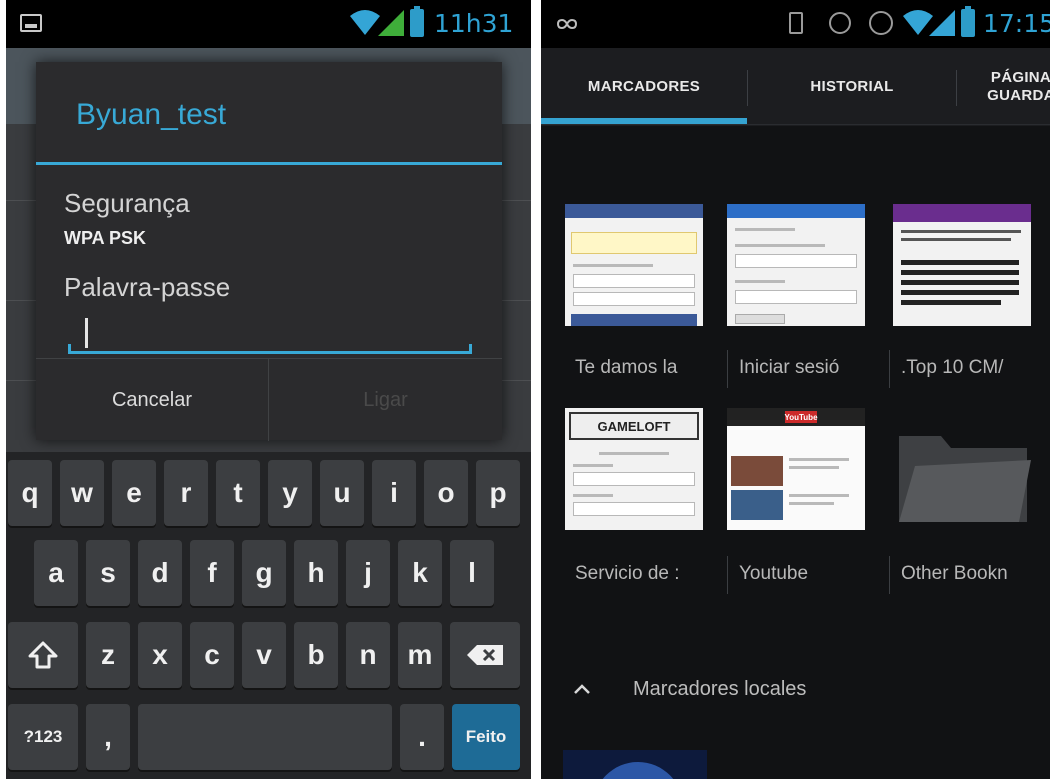 The image size is (1050, 779). Describe the element at coordinates (760, 319) in the screenshot. I see `thumb-button` at that location.